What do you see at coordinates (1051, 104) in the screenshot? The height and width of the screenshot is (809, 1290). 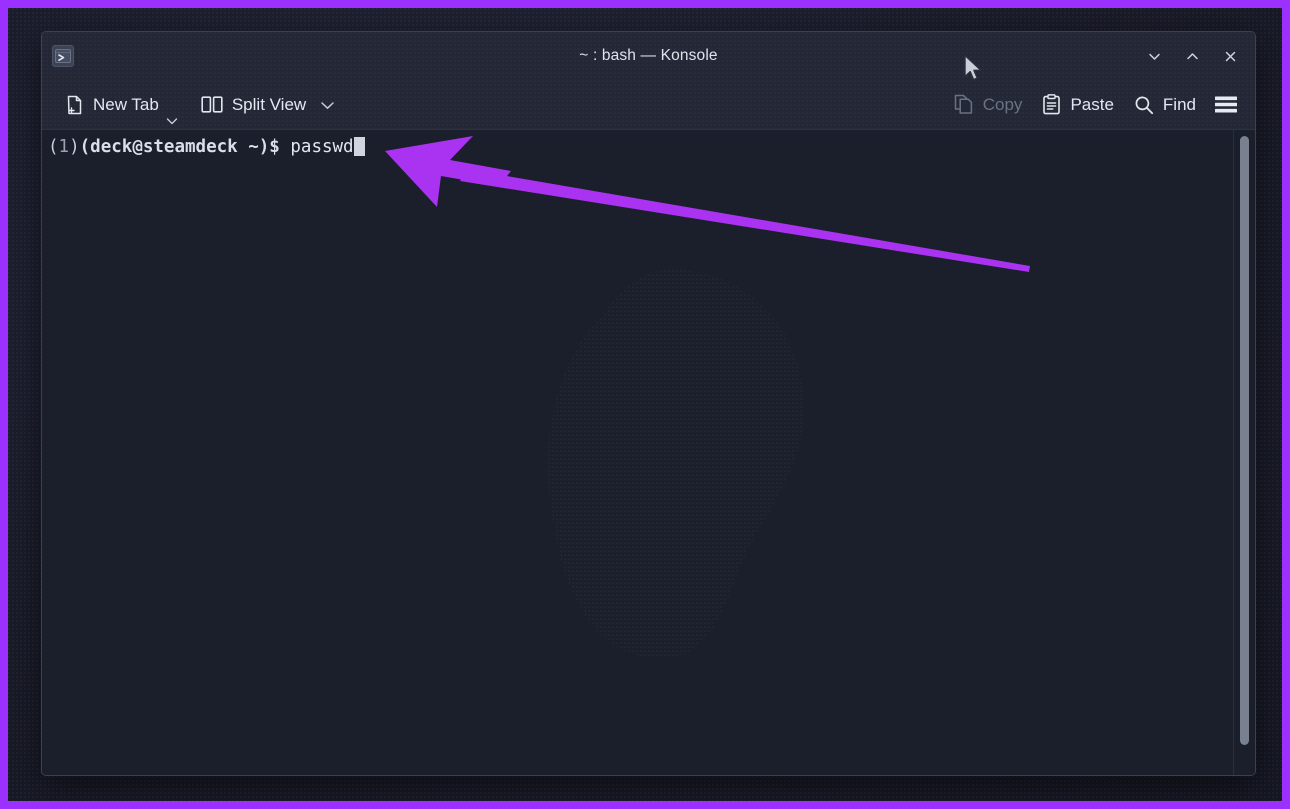 I see `paste-icon` at bounding box center [1051, 104].